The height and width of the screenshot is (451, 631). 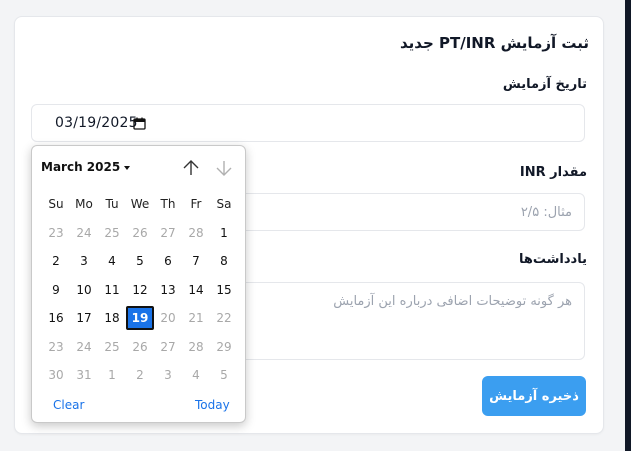 What do you see at coordinates (112, 204) in the screenshot?
I see `weekday-label: Tu` at bounding box center [112, 204].